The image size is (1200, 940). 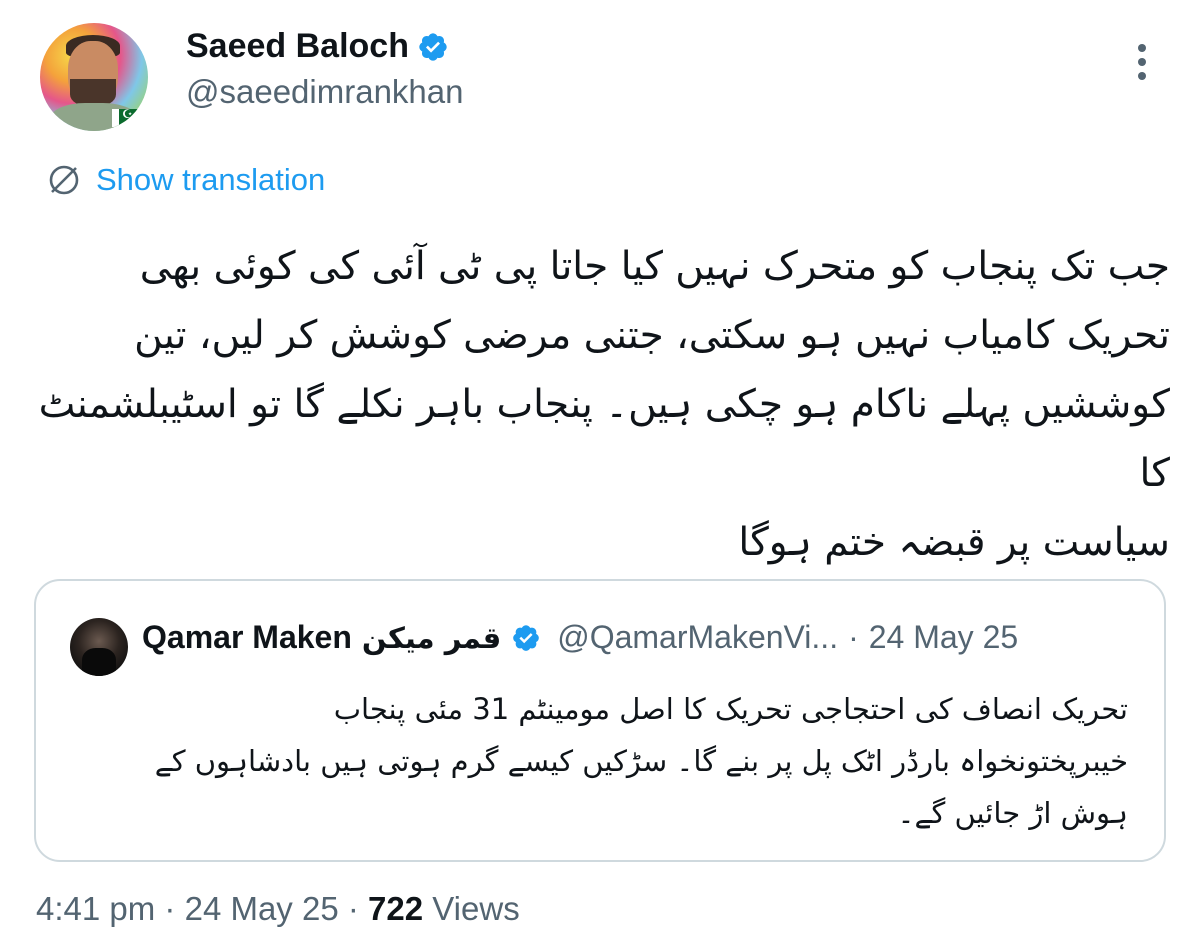 I want to click on translate-globe-icon, so click(x=64, y=180).